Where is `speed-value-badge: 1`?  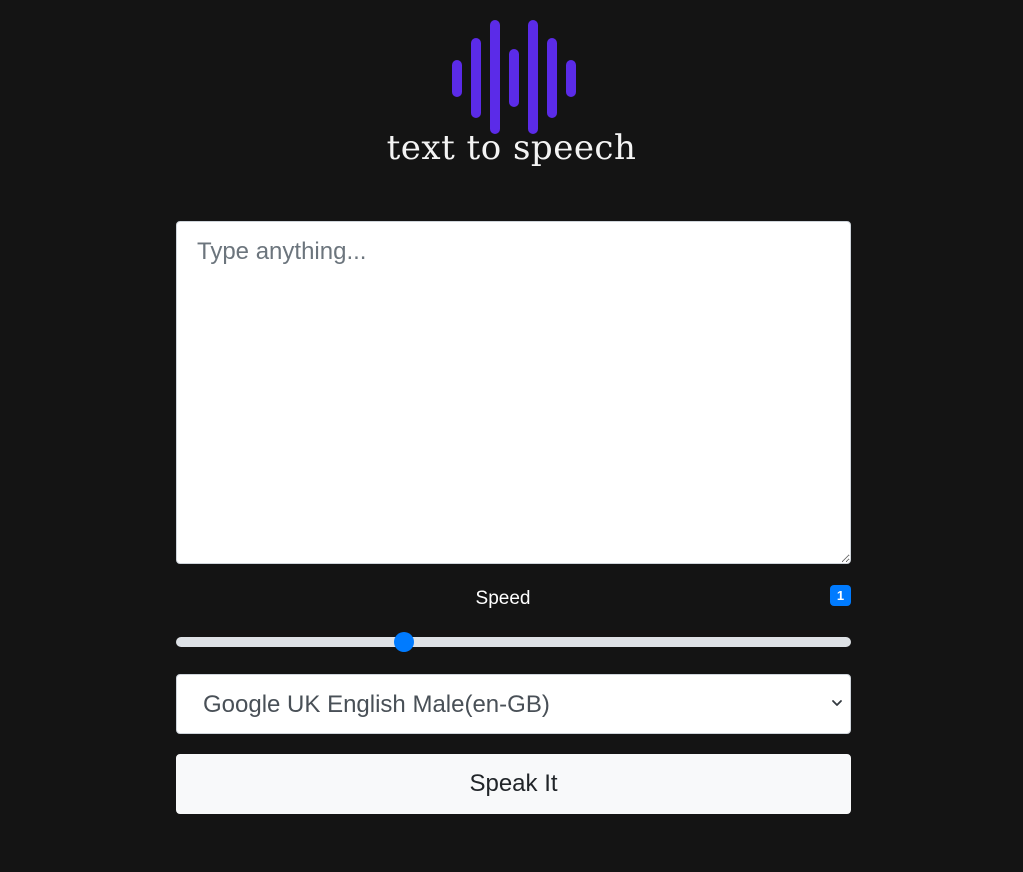 speed-value-badge: 1 is located at coordinates (840, 595).